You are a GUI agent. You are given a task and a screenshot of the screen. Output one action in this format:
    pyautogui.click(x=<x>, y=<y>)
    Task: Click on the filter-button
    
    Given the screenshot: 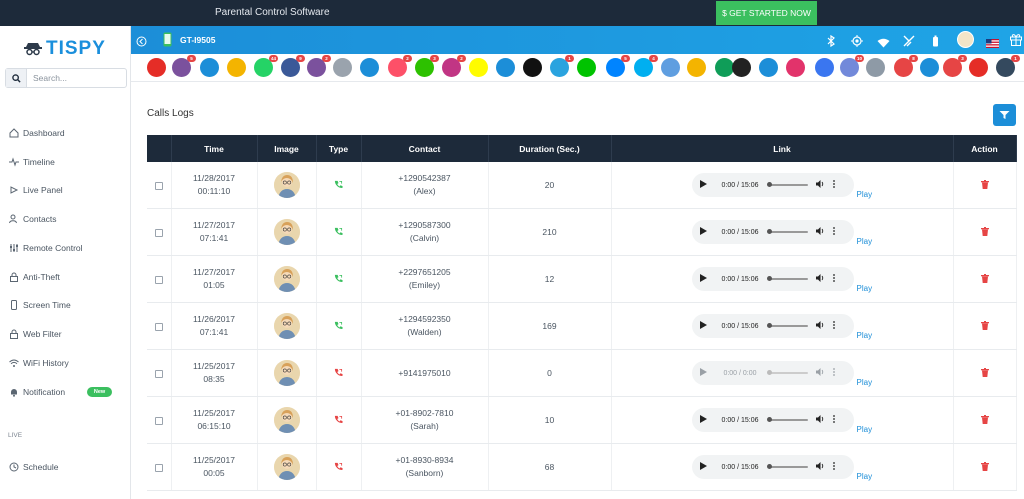 What is the action you would take?
    pyautogui.click(x=1004, y=115)
    